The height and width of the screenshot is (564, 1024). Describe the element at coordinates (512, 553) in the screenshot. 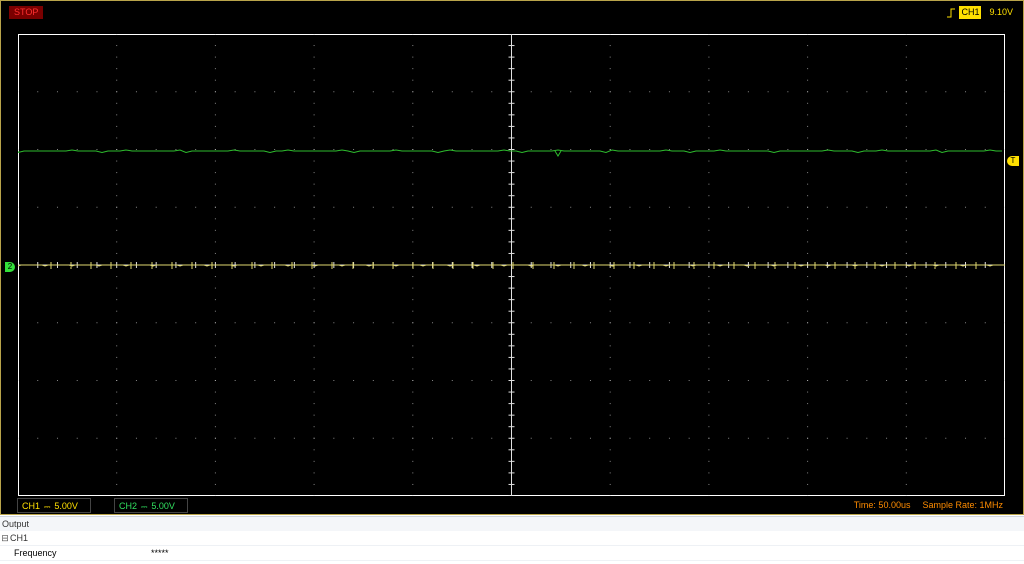

I see `output-row-frequency: Frequency *****` at that location.